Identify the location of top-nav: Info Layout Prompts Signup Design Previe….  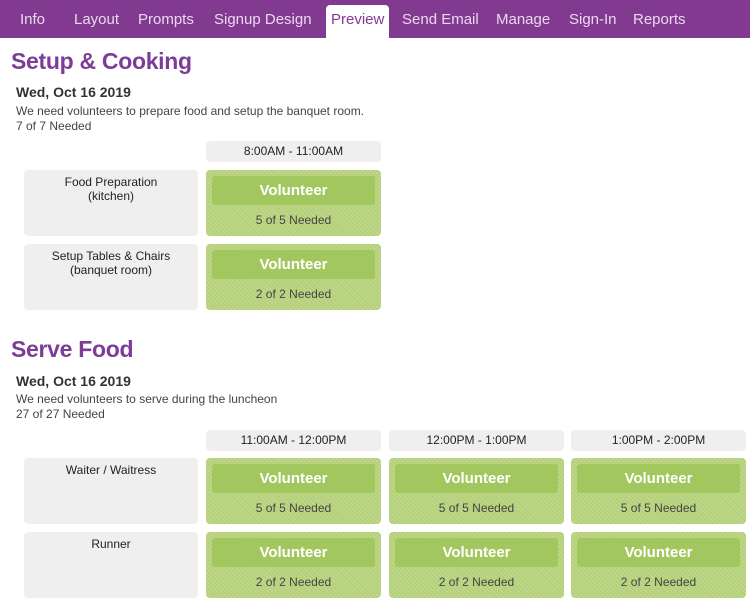
(375, 19).